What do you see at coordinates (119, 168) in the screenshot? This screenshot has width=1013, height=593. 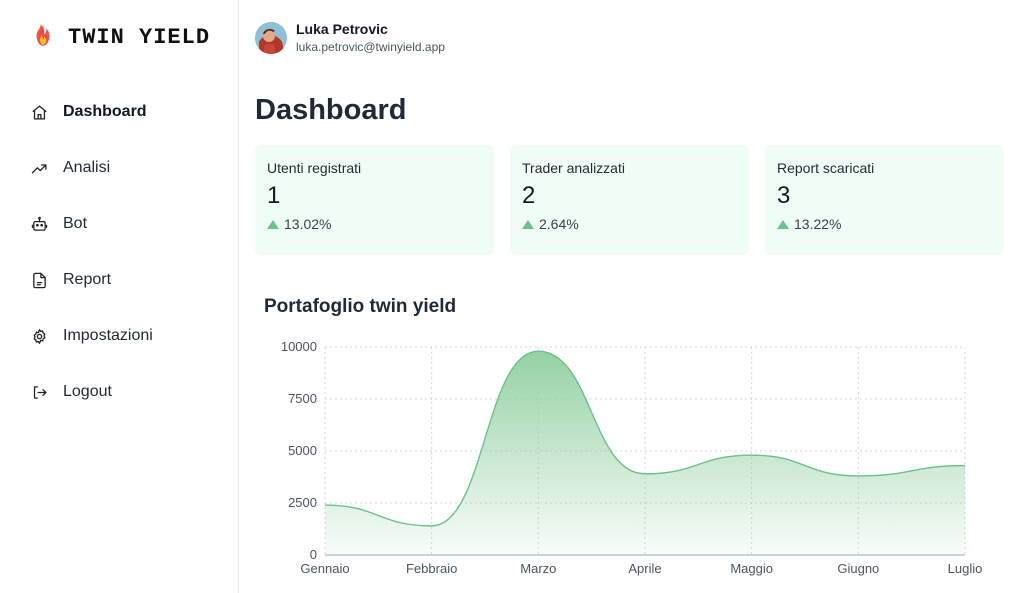 I see `nav-item-analisi: Analisi` at bounding box center [119, 168].